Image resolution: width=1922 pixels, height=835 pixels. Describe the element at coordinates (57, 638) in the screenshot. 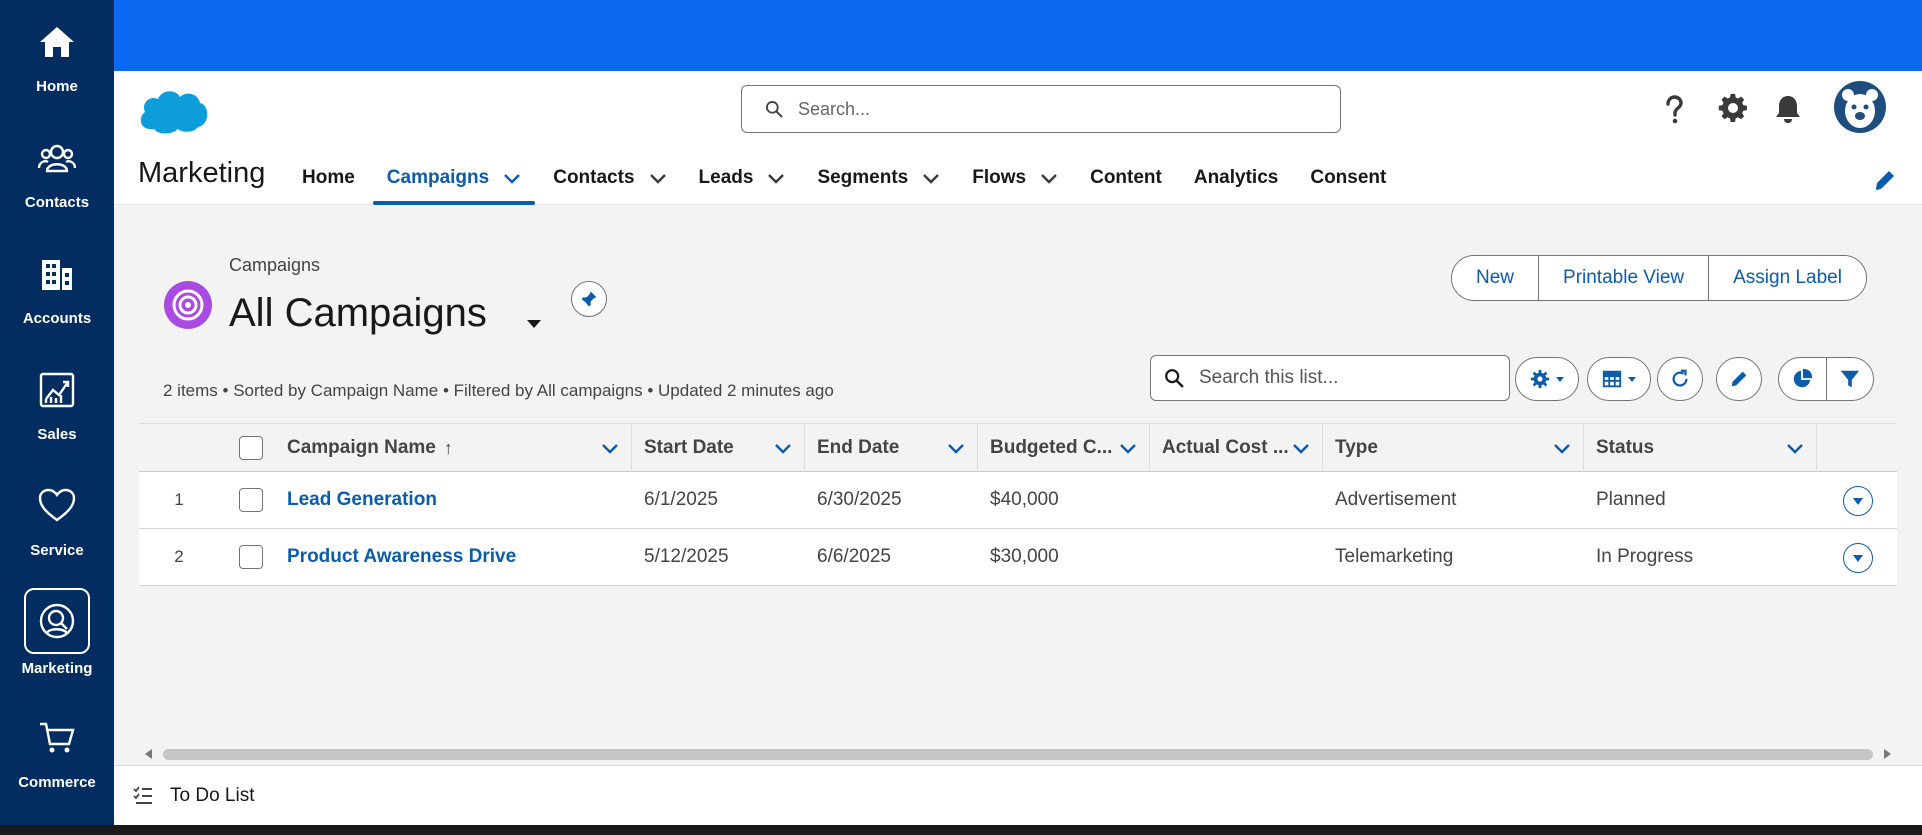

I see `rail-item-marketing: Marketing` at that location.